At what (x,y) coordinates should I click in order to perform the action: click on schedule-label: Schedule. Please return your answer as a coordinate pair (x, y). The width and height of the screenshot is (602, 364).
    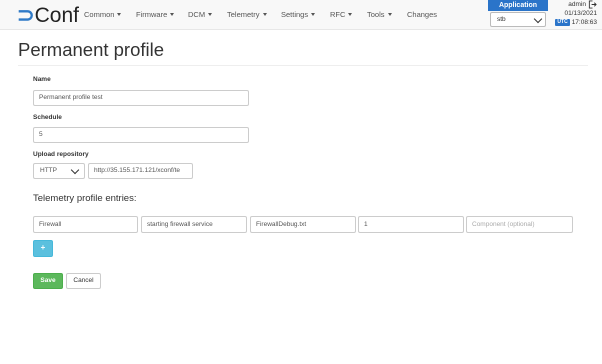
    Looking at the image, I should click on (47, 117).